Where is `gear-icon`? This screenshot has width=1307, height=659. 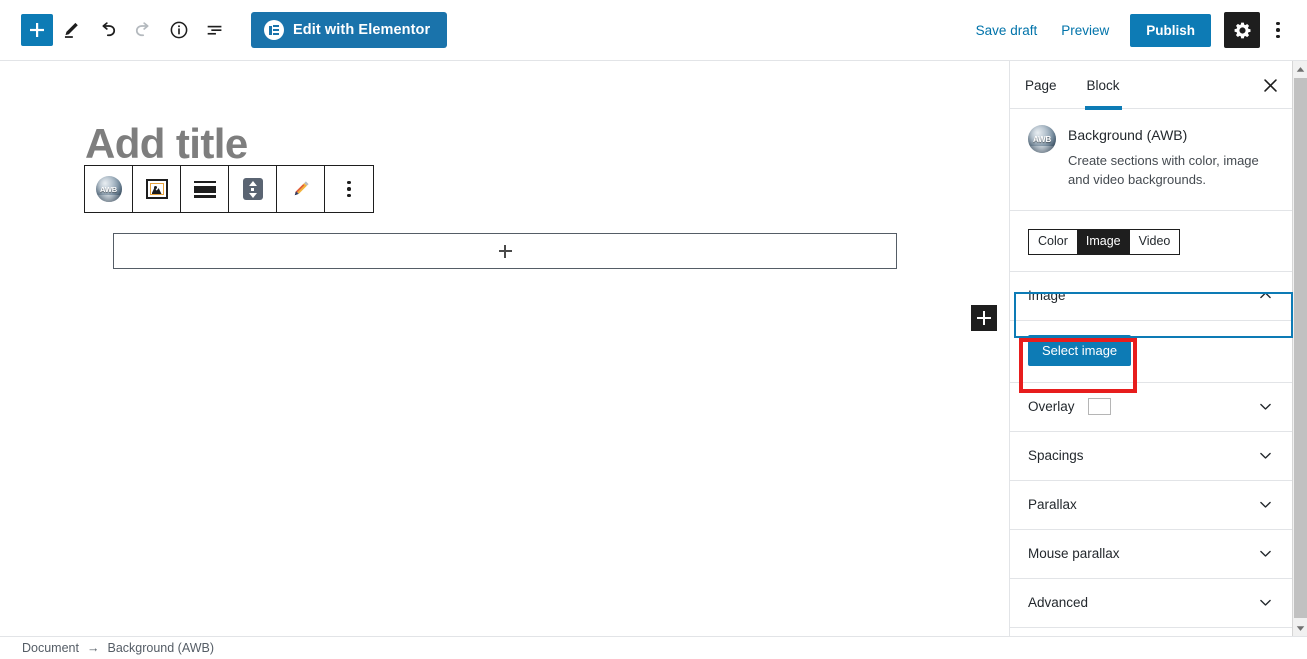
gear-icon is located at coordinates (1242, 30).